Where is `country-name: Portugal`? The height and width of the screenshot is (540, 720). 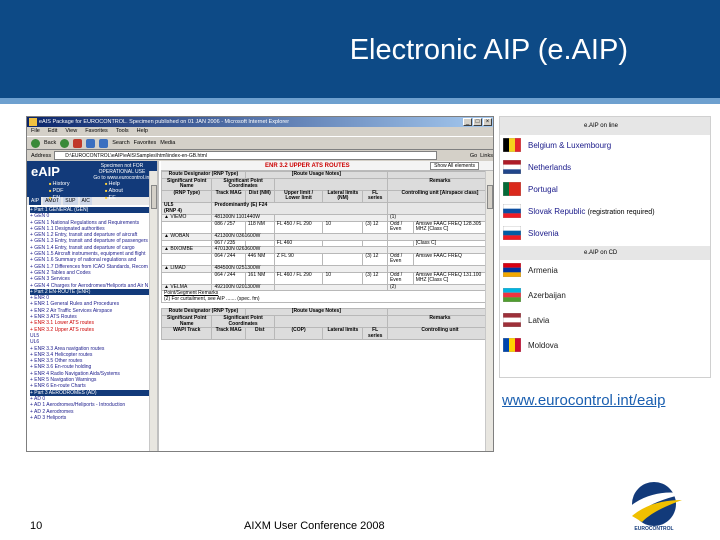
country-name: Portugal is located at coordinates (543, 189).